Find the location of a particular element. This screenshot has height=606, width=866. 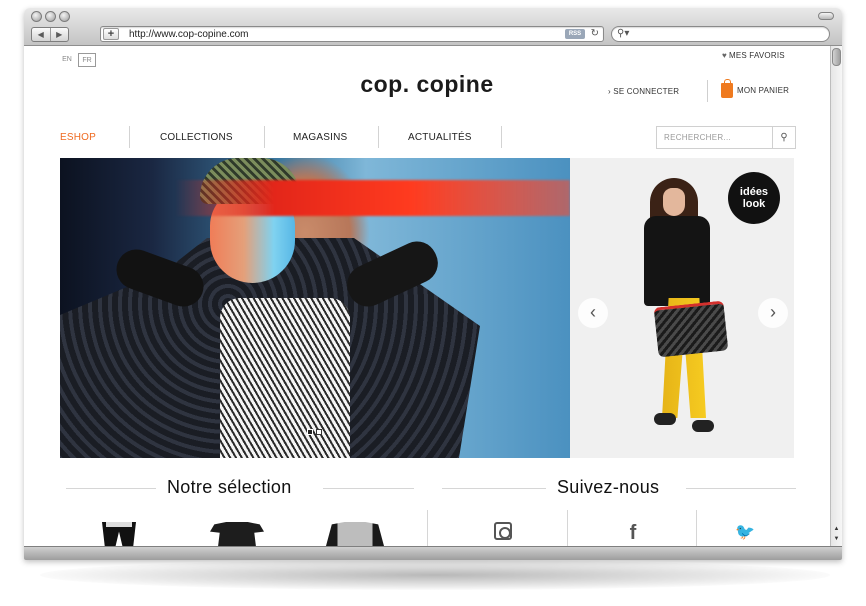

reload-icon: ↻ is located at coordinates (595, 34).